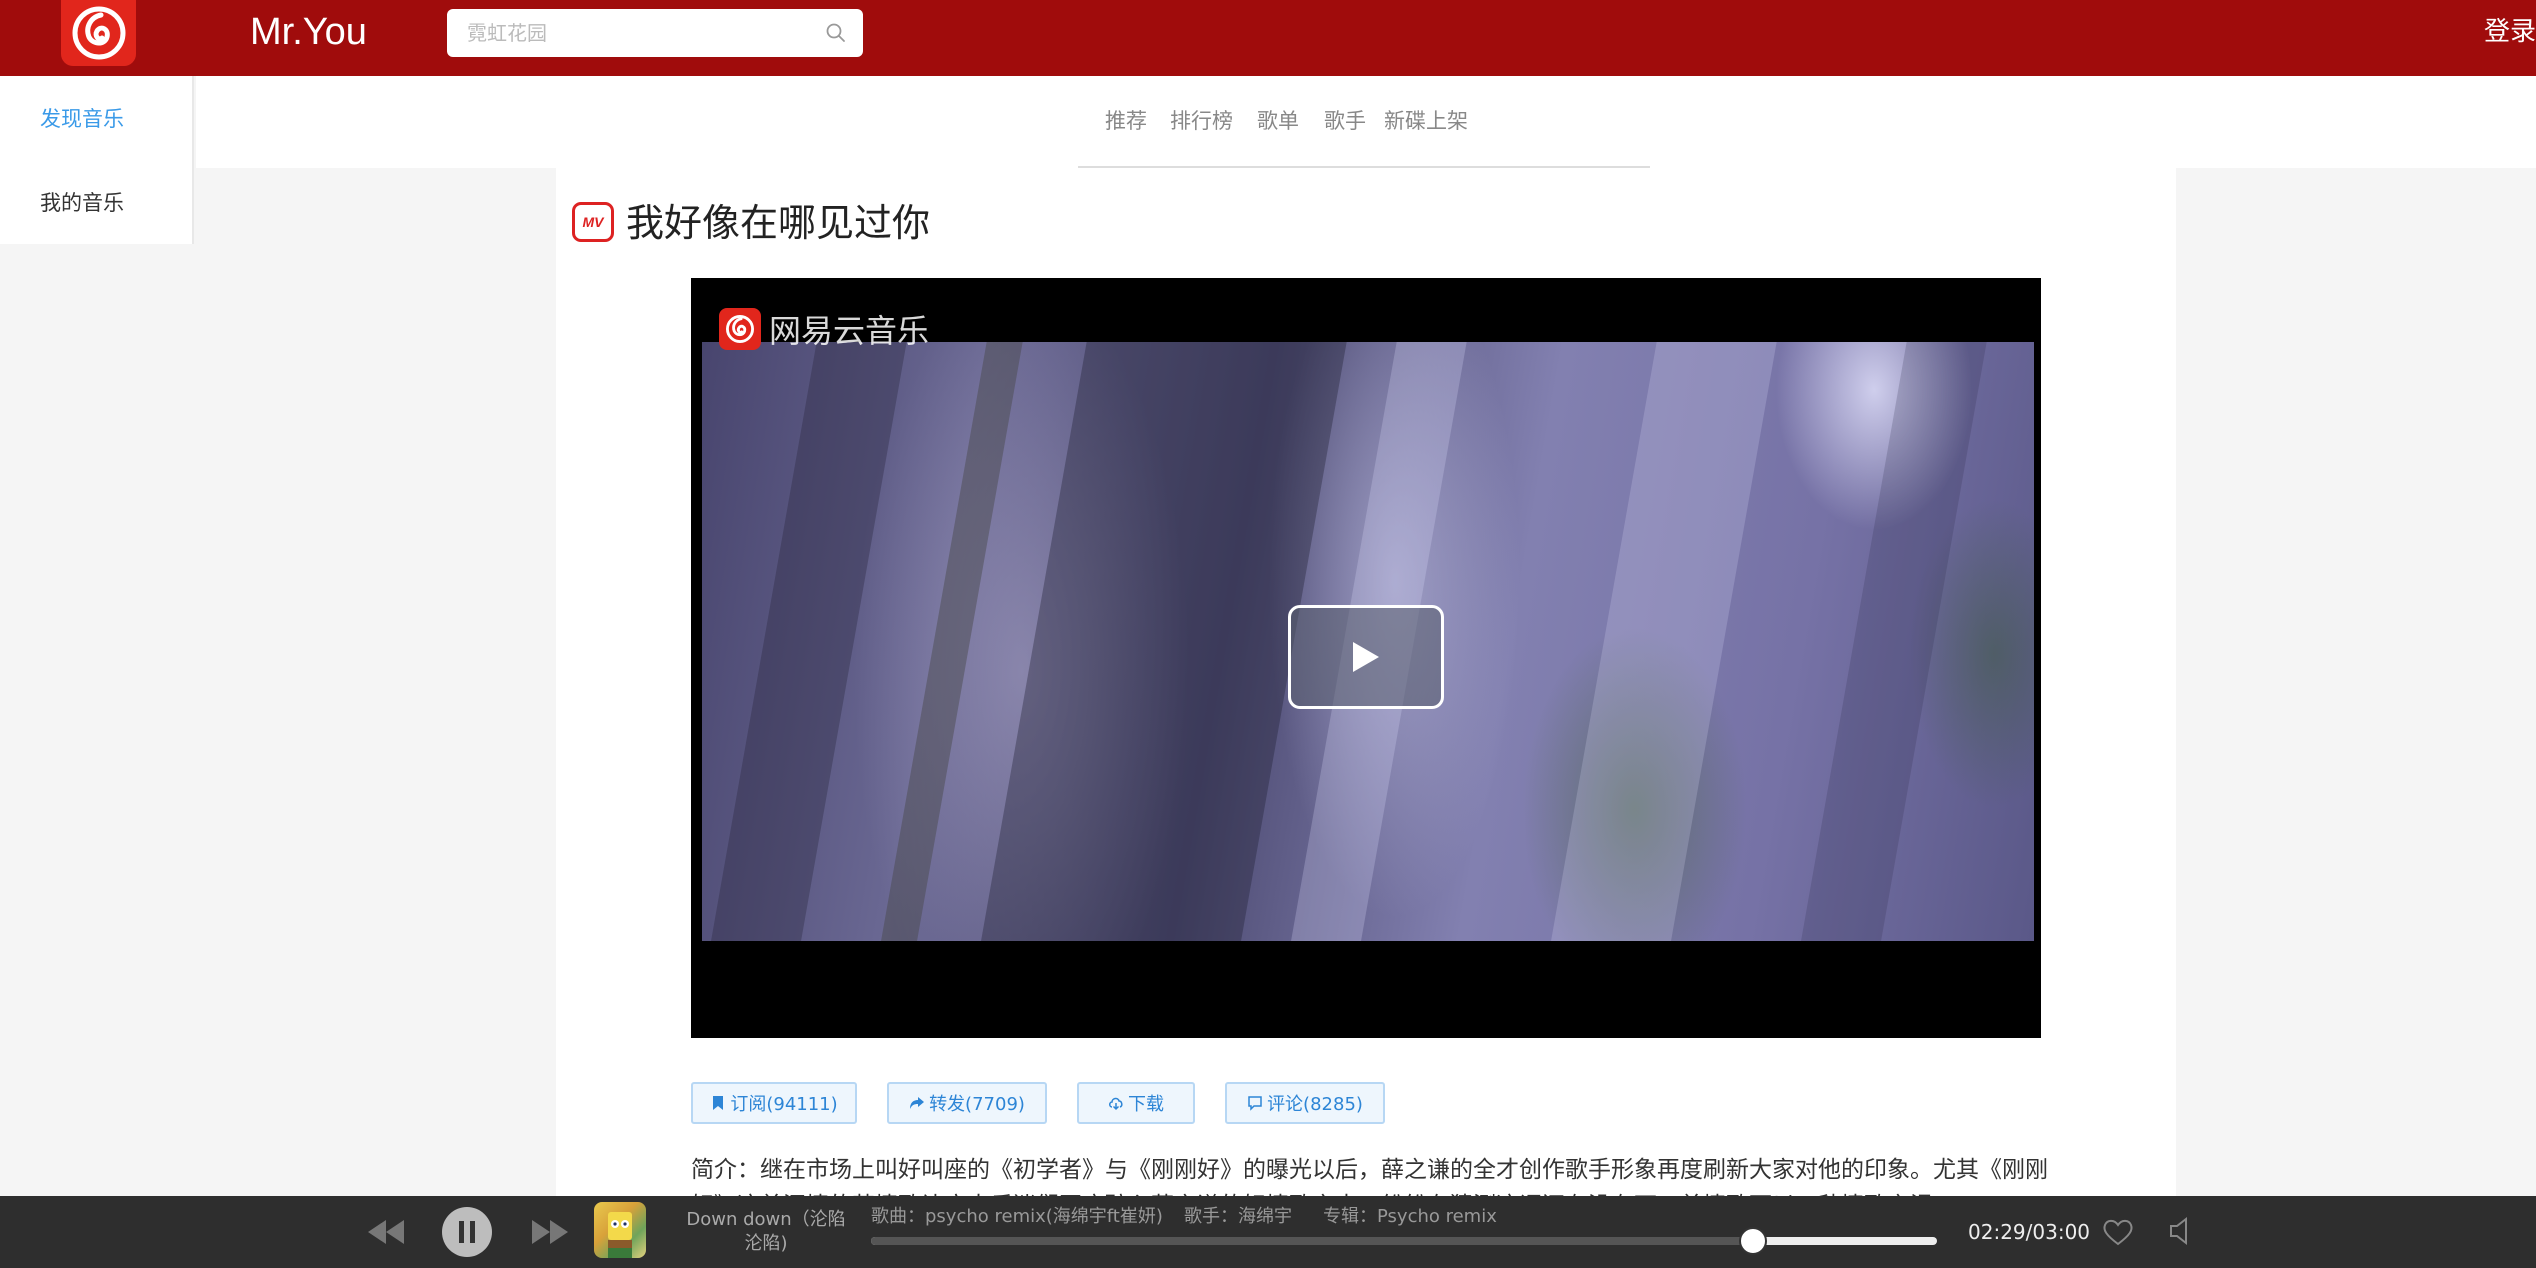 Image resolution: width=2536 pixels, height=1268 pixels. Describe the element at coordinates (1116, 1104) in the screenshot. I see `cloud-download-icon` at that location.